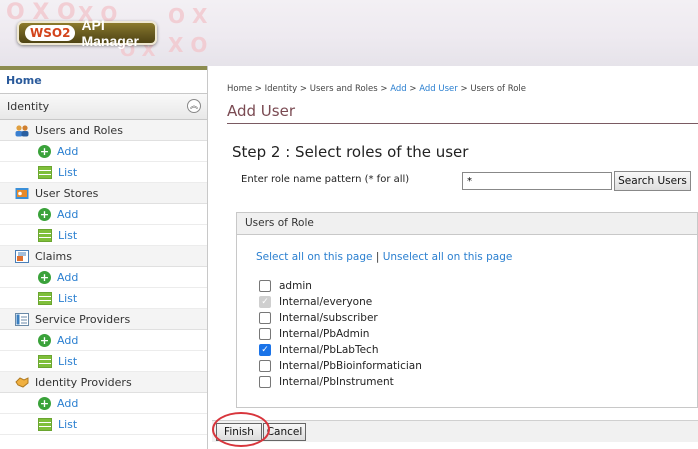 The width and height of the screenshot is (698, 449). What do you see at coordinates (398, 89) in the screenshot?
I see `breadcrumb-add: Add` at bounding box center [398, 89].